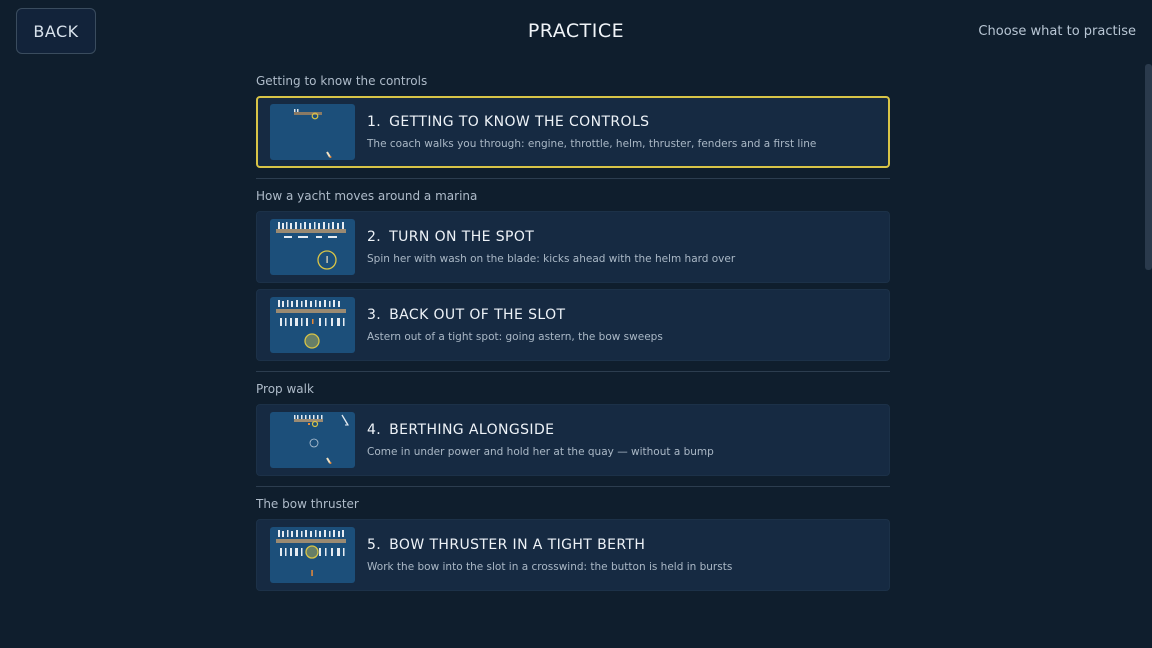  Describe the element at coordinates (466, 315) in the screenshot. I see `exercise-title: 3. BACK OUT OF THE SLOT` at that location.